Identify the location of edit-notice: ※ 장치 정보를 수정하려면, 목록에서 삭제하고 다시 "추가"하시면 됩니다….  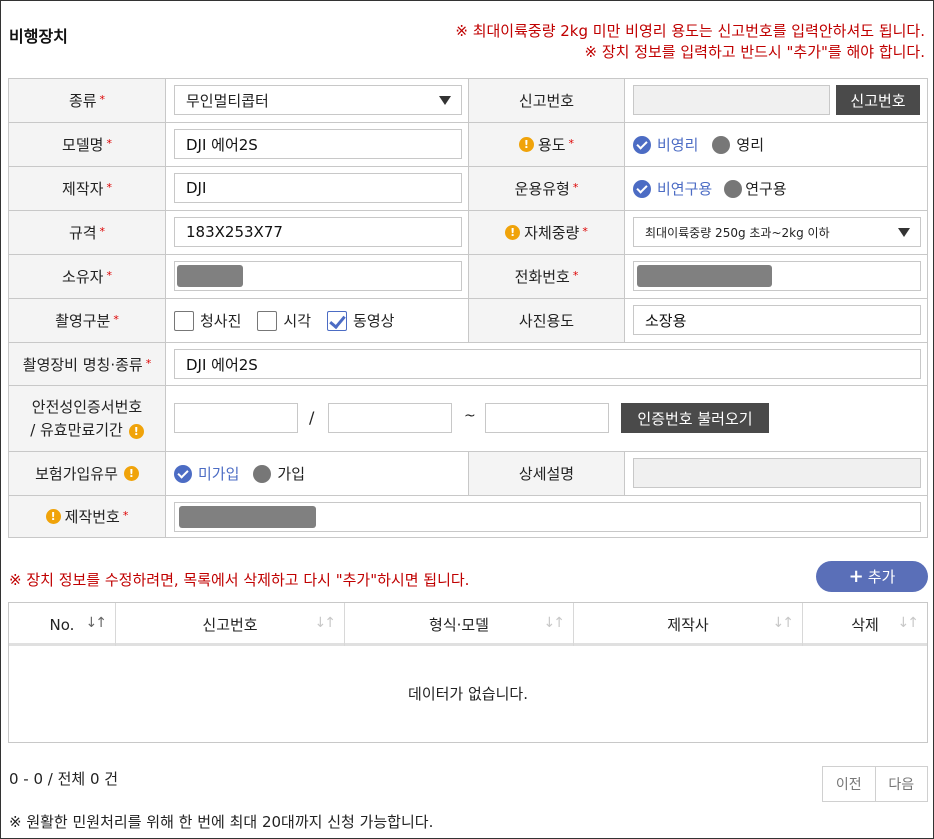
(239, 580).